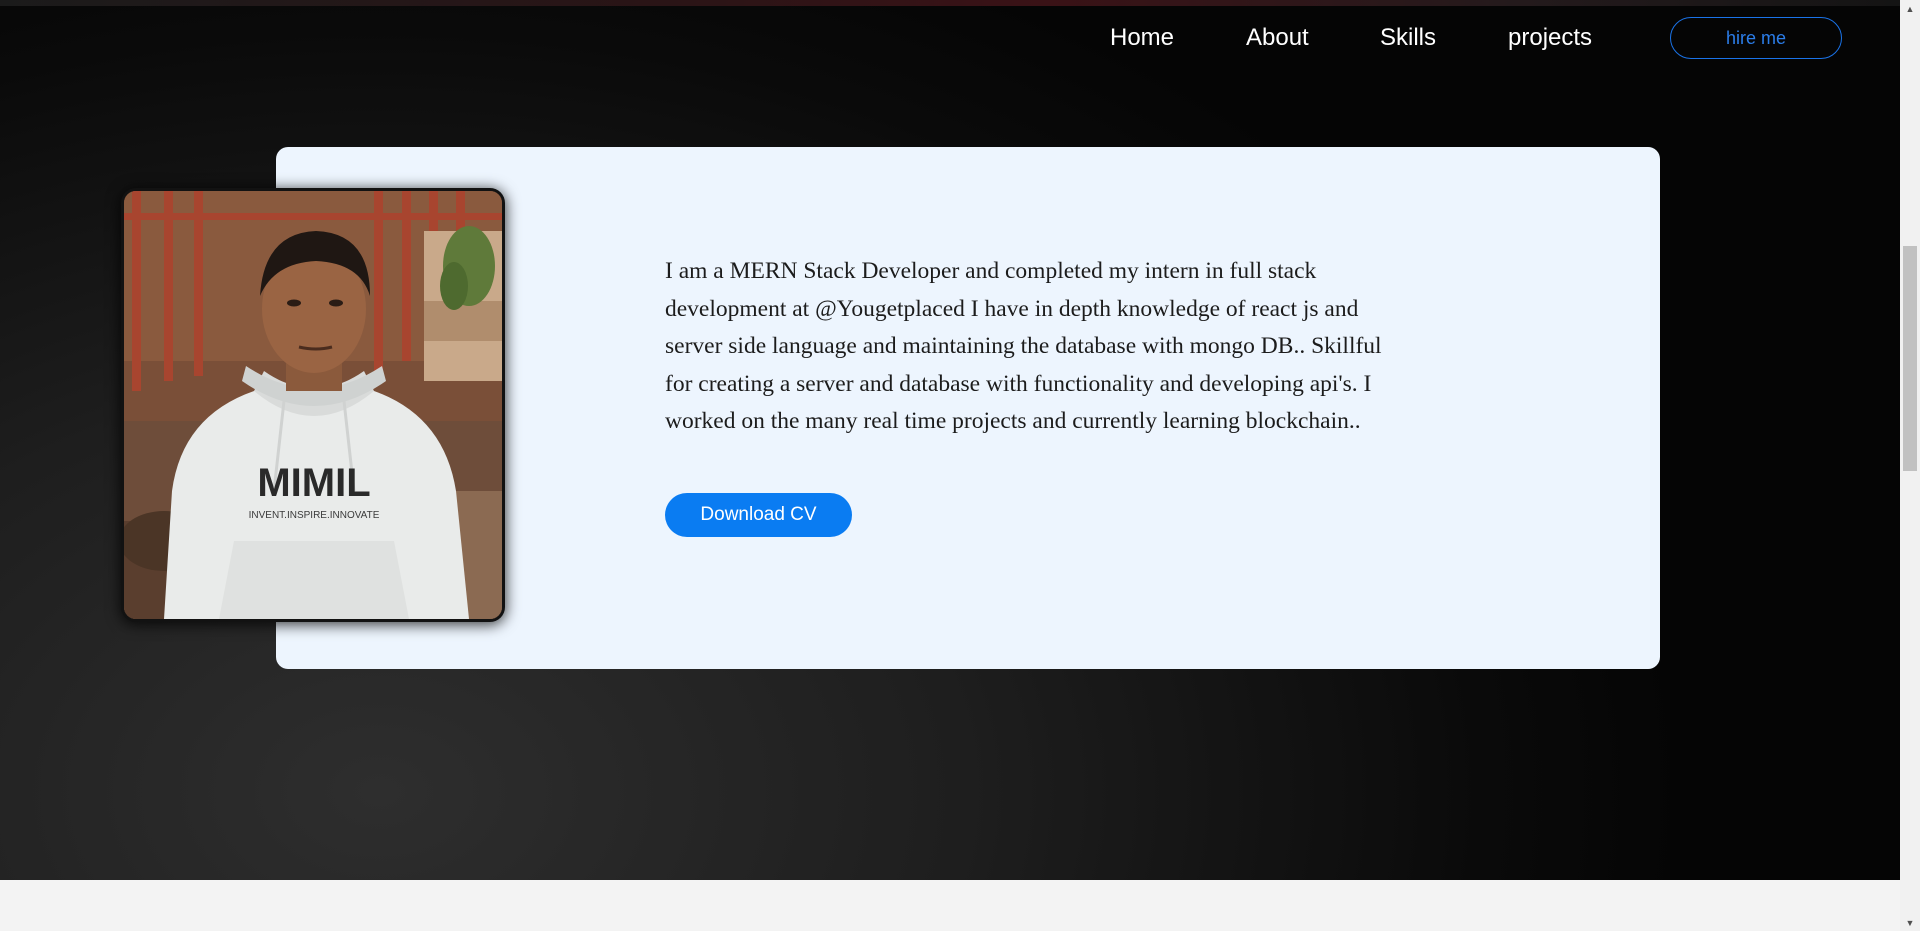  I want to click on hire-me-button: hire me, so click(1756, 38).